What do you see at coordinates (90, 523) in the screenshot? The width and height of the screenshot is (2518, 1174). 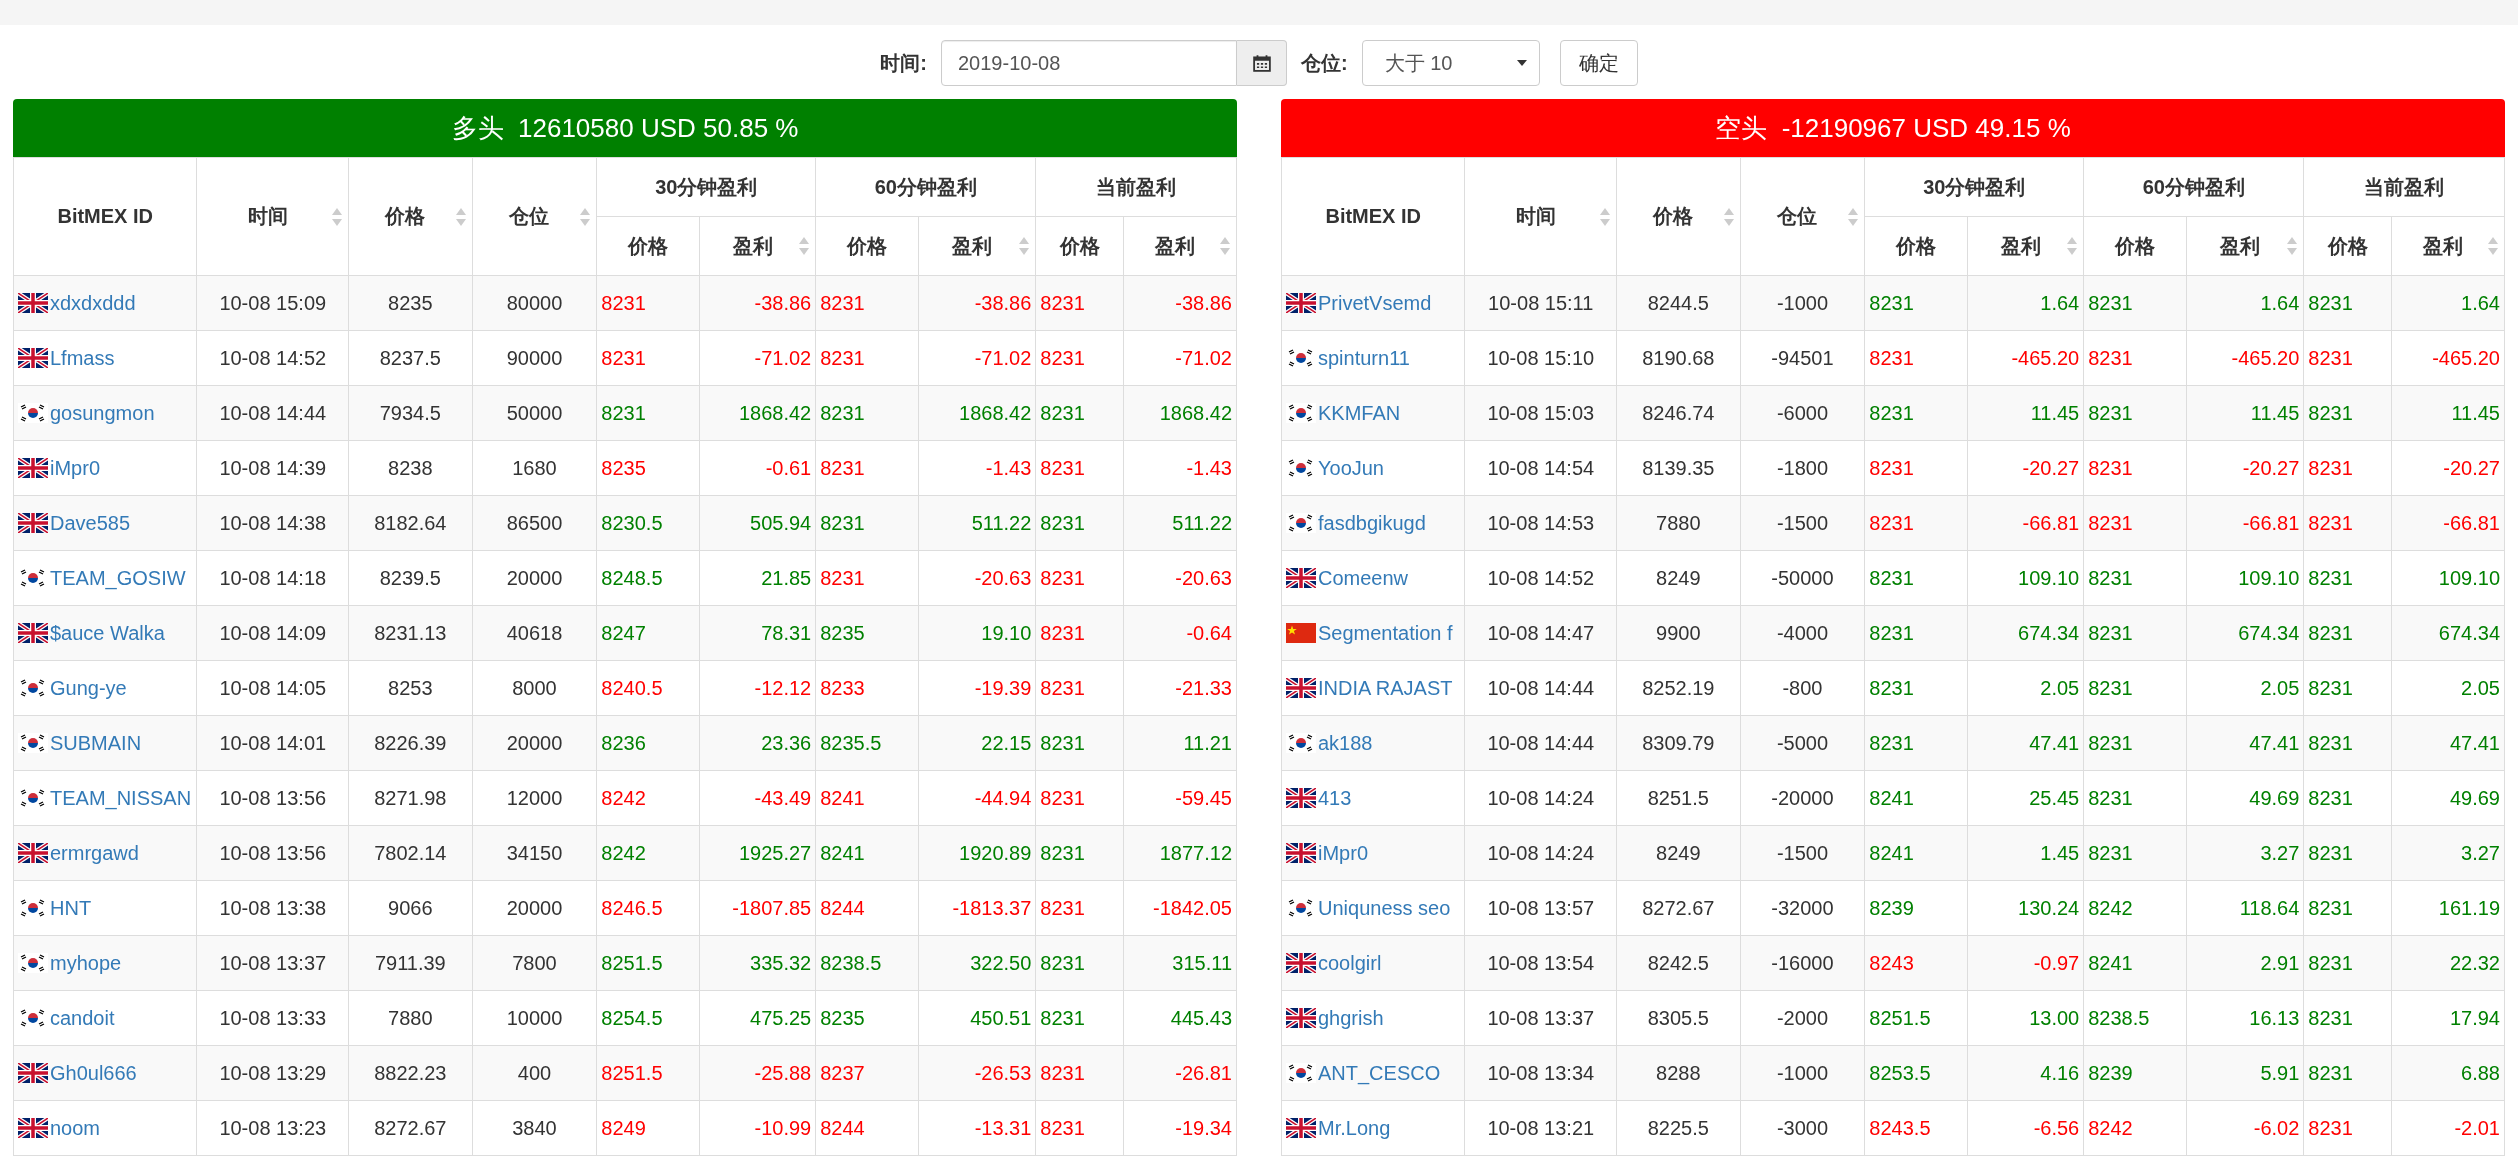 I see `user-link: Dave585` at bounding box center [90, 523].